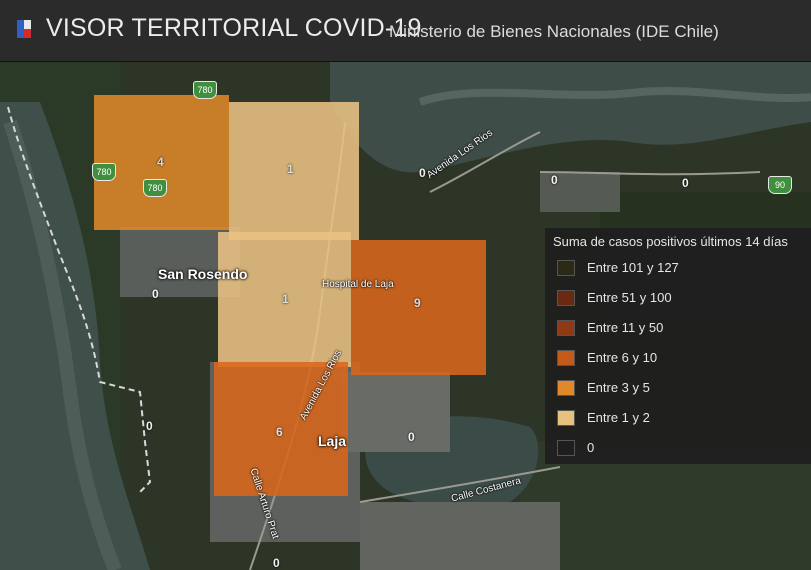 The image size is (811, 570). Describe the element at coordinates (160, 162) in the screenshot. I see `cell-value: 4` at that location.